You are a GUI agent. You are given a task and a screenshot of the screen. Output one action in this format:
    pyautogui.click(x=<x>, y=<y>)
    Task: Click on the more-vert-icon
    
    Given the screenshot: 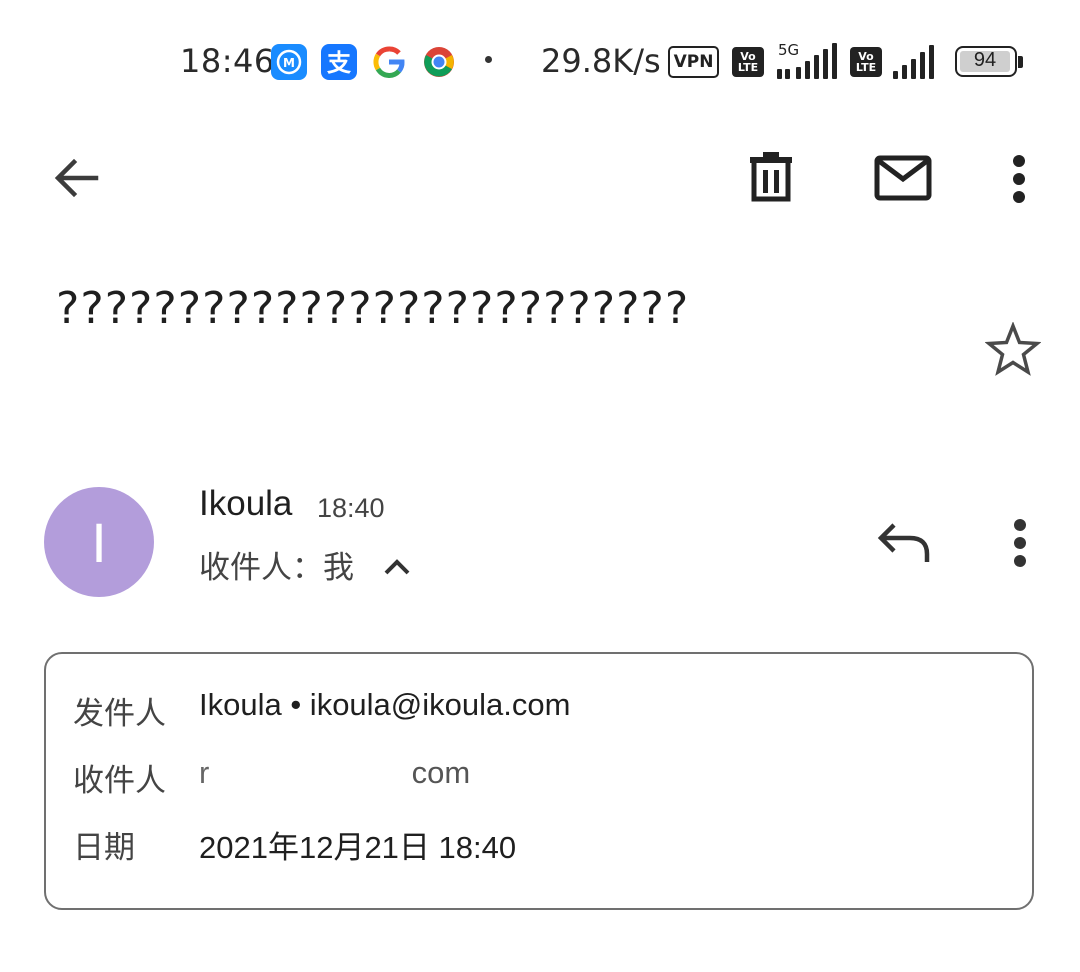 What is the action you would take?
    pyautogui.click(x=1019, y=179)
    